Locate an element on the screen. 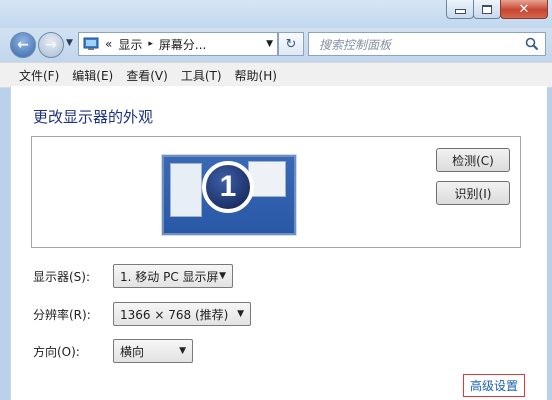 The image size is (552, 400). navigation-bar: ← → ▼ « 显示 ▸ 屏幕分... ▼ ↻ 搜索控制面板 is located at coordinates (276, 45).